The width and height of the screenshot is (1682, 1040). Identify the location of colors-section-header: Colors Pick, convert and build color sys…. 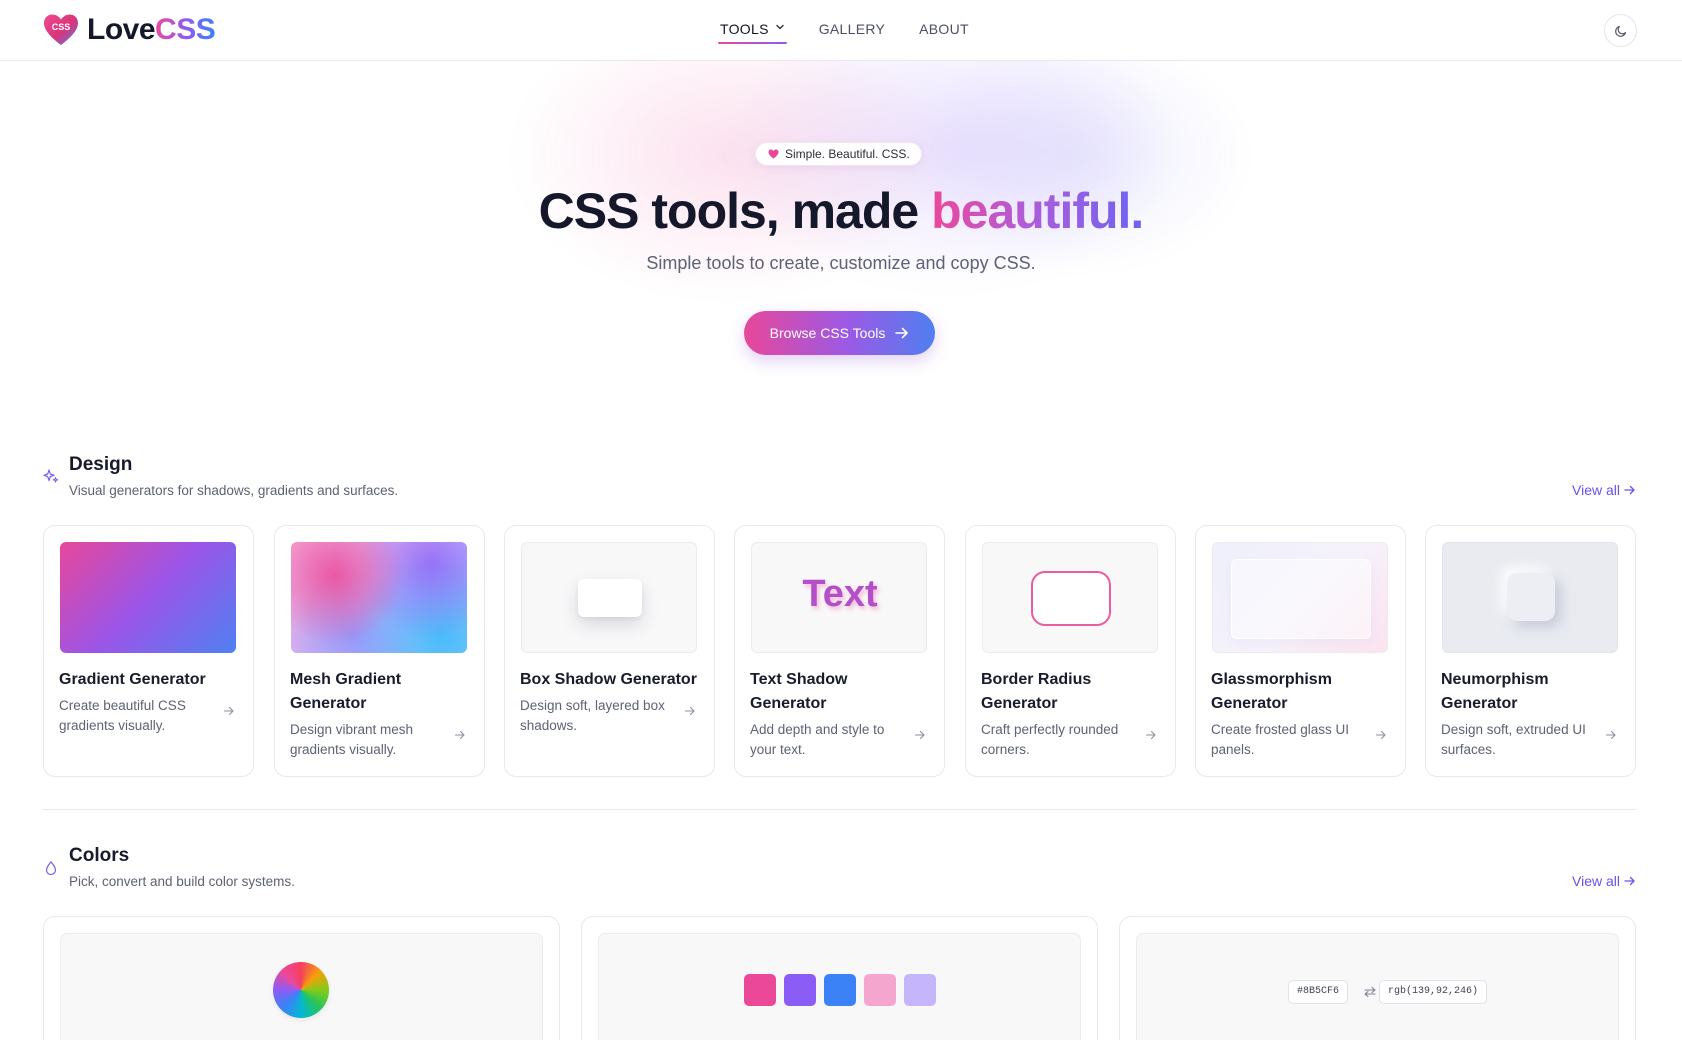
(839, 870).